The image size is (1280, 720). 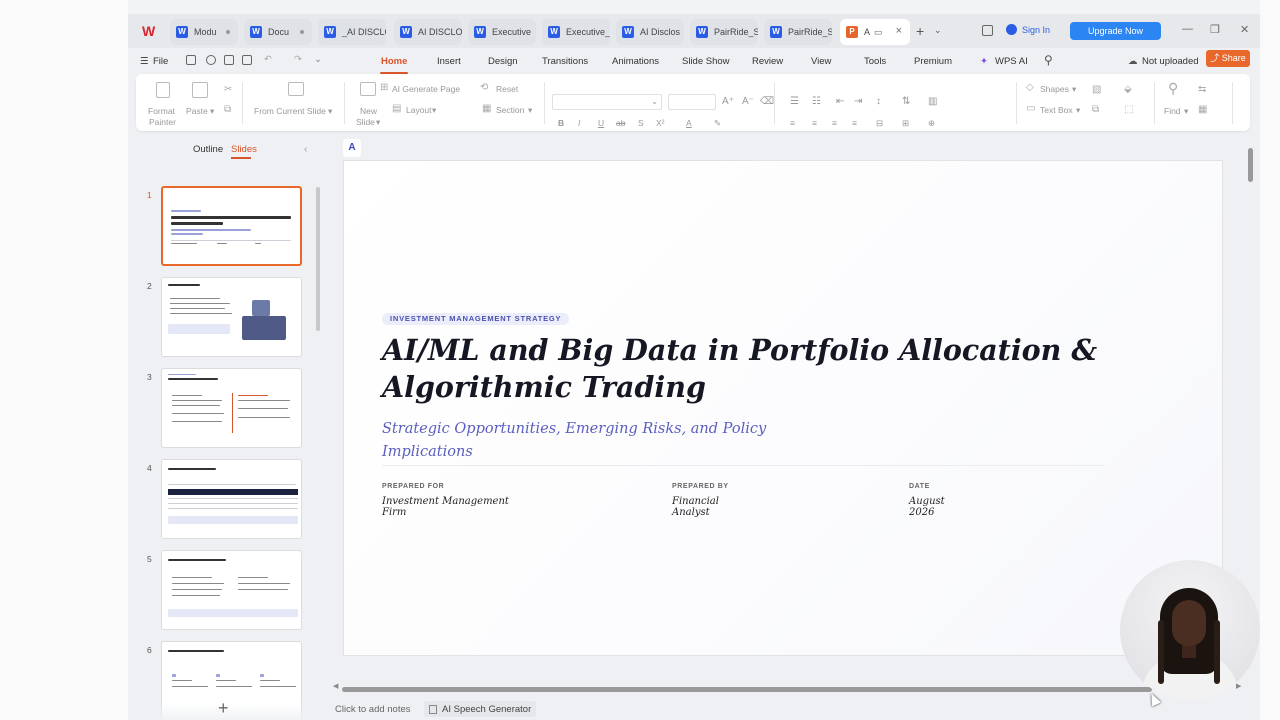 I want to click on outline-tab: Outline, so click(x=208, y=149).